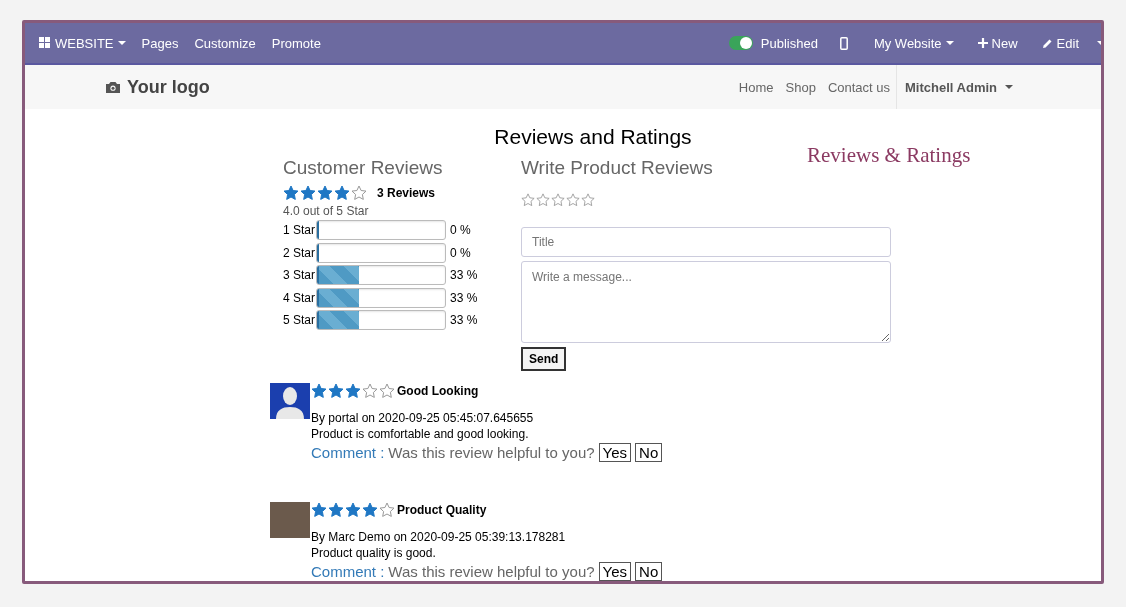  What do you see at coordinates (889, 155) in the screenshot?
I see `section-title: Reviews & Ratings` at bounding box center [889, 155].